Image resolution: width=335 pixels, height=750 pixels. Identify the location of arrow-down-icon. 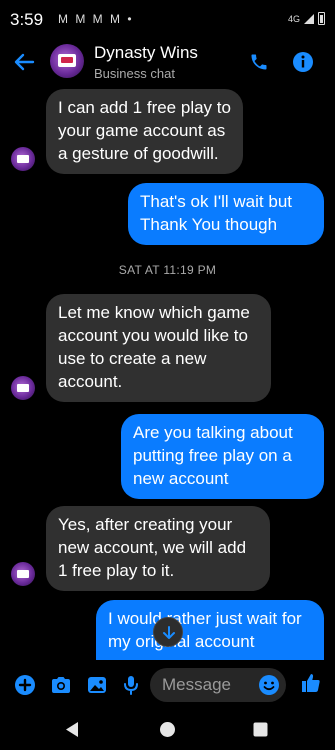
(169, 632).